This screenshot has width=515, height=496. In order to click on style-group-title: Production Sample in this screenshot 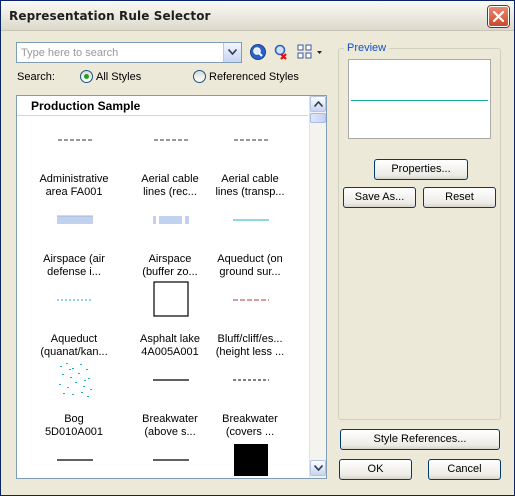, I will do `click(86, 106)`.